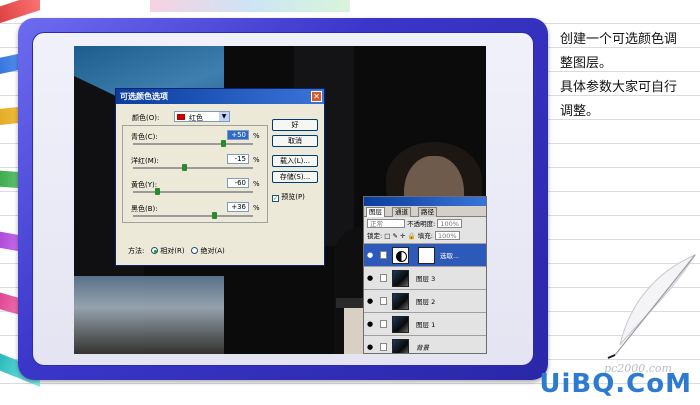 This screenshot has width=700, height=405. What do you see at coordinates (144, 137) in the screenshot?
I see `cyan-label: 青色(C):` at bounding box center [144, 137].